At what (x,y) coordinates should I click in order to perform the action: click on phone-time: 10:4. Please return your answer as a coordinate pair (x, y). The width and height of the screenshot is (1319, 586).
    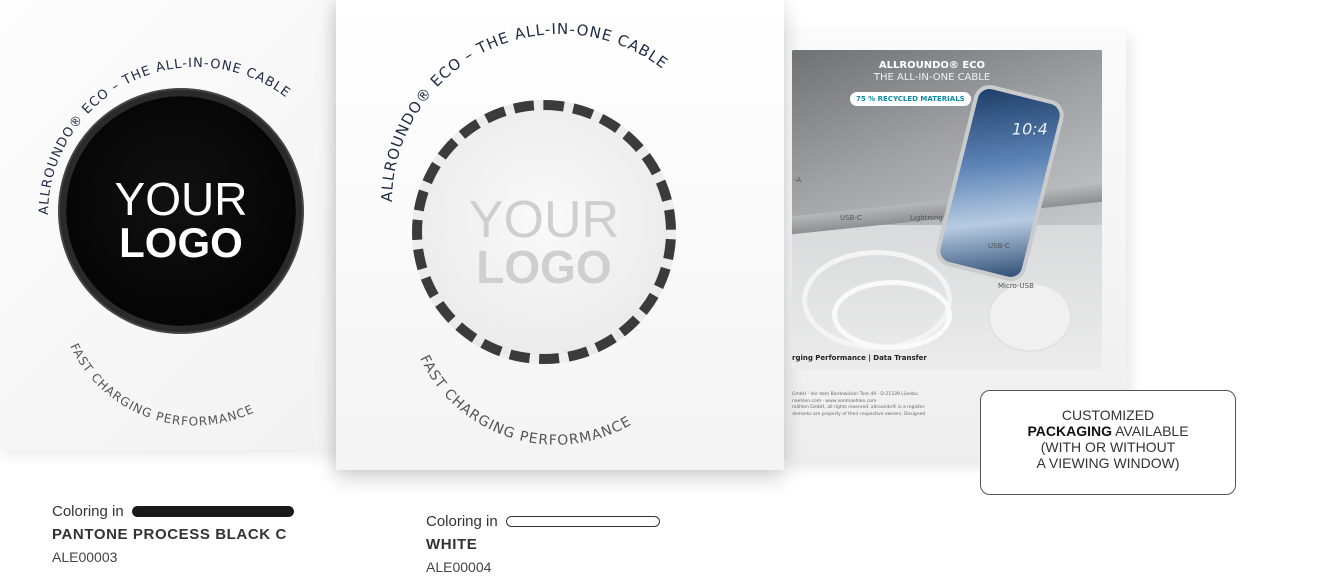
    Looking at the image, I should click on (1029, 129).